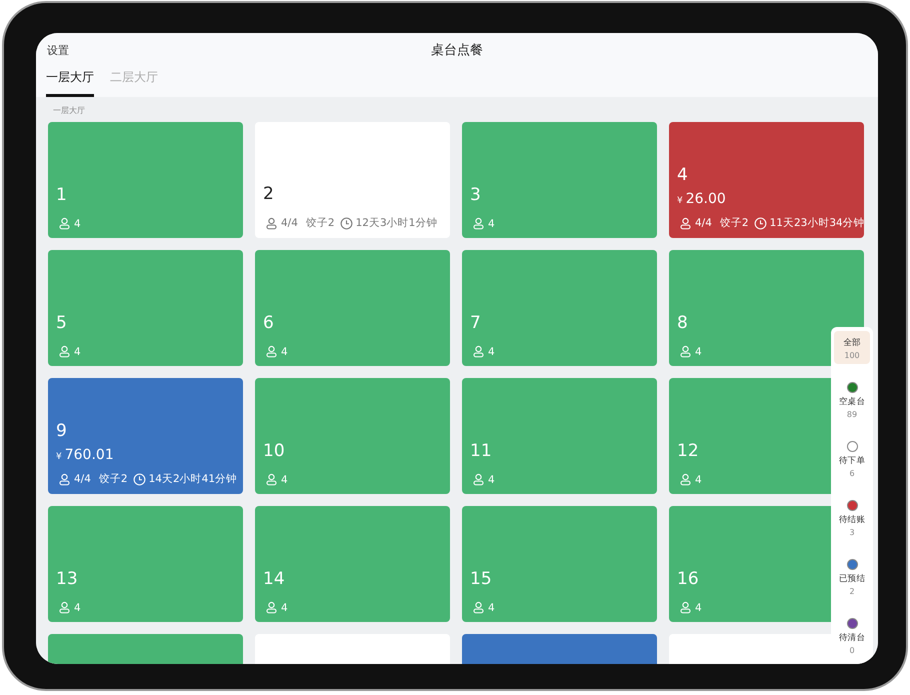 This screenshot has height=695, width=910. What do you see at coordinates (481, 451) in the screenshot?
I see `table-number: 11` at bounding box center [481, 451].